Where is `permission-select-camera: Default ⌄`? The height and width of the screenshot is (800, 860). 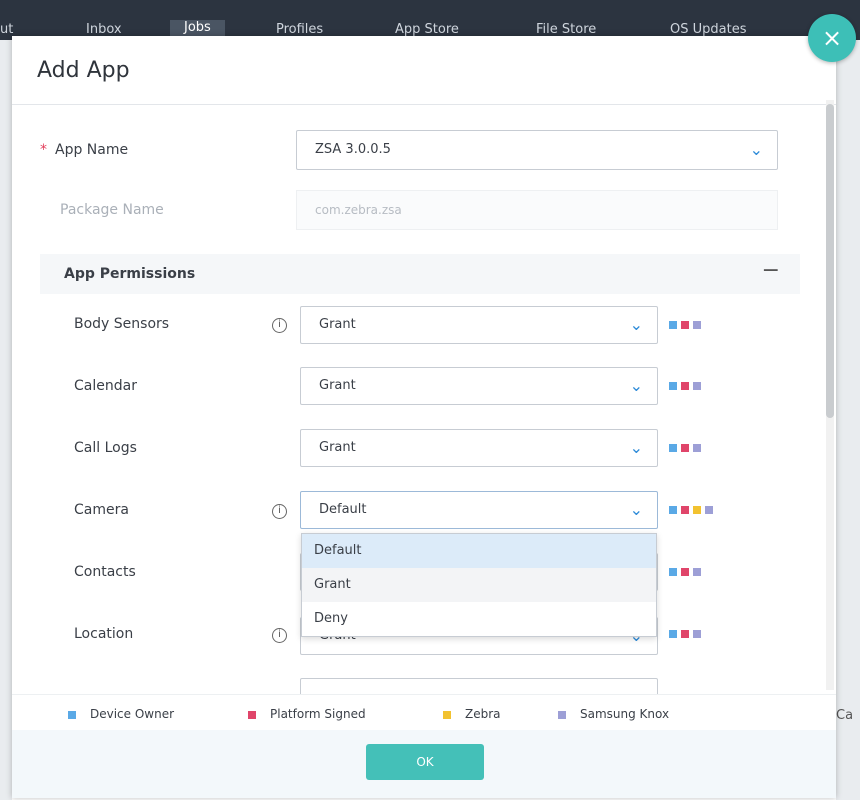
permission-select-camera: Default ⌄ is located at coordinates (479, 510).